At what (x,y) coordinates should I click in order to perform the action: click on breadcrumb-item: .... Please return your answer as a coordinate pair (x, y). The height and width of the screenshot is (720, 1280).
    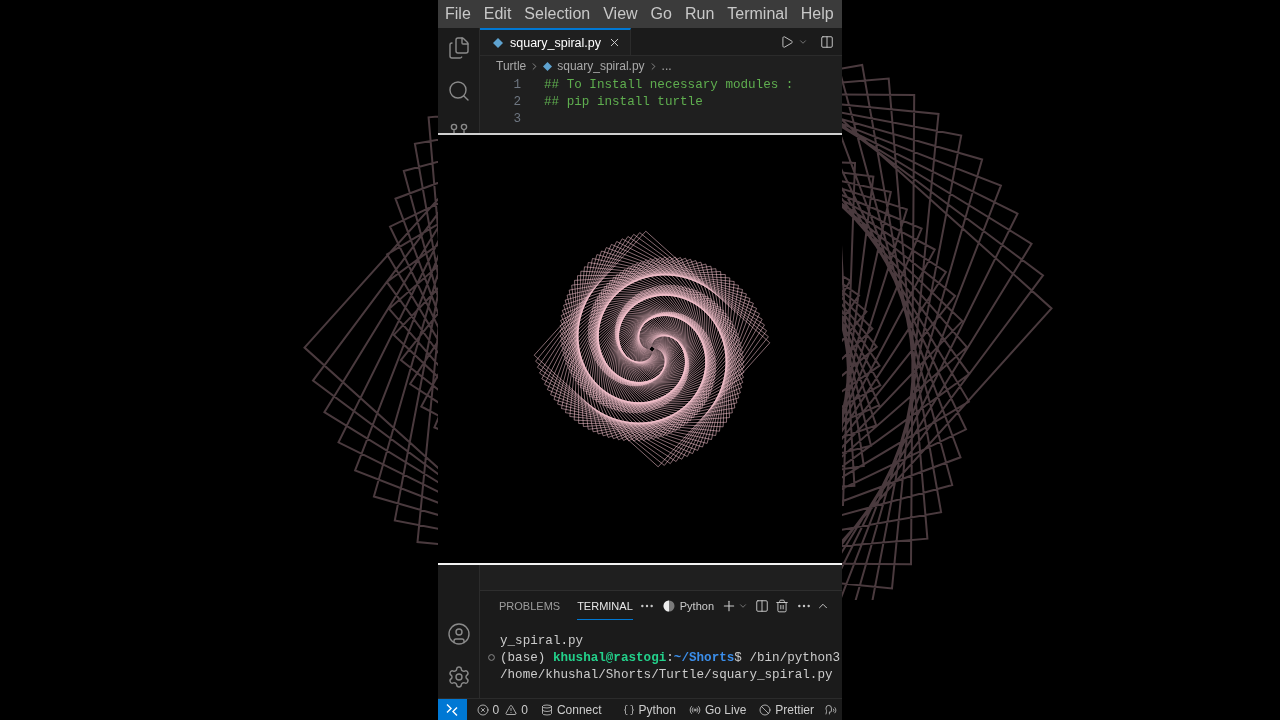
    Looking at the image, I should click on (666, 66).